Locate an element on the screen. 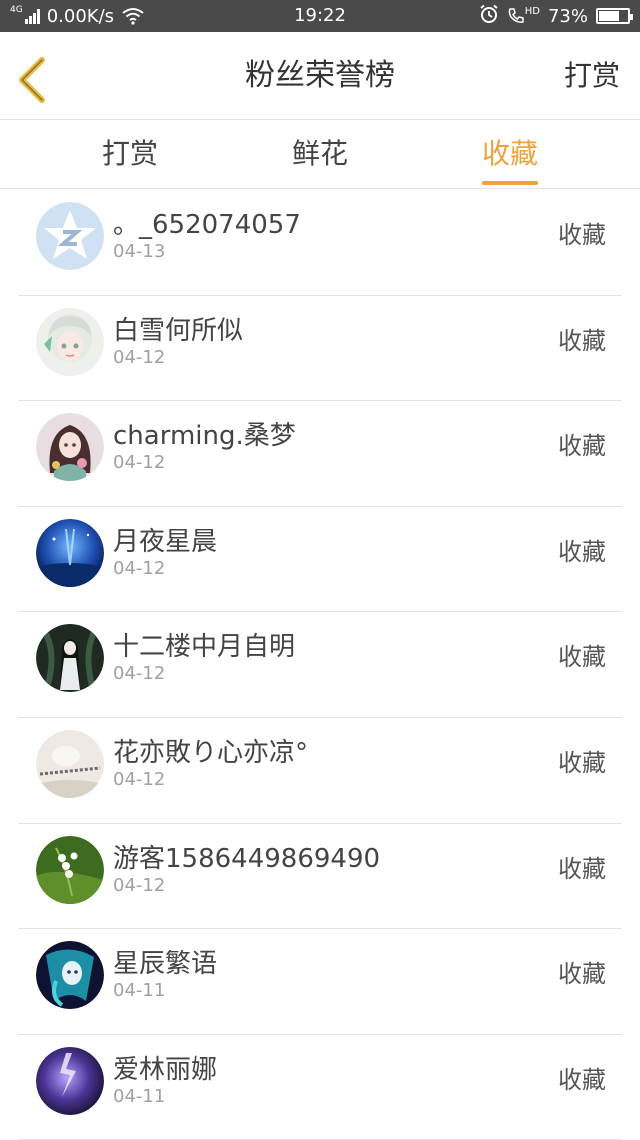 The height and width of the screenshot is (1140, 640). tab-label: 收藏 is located at coordinates (509, 153).